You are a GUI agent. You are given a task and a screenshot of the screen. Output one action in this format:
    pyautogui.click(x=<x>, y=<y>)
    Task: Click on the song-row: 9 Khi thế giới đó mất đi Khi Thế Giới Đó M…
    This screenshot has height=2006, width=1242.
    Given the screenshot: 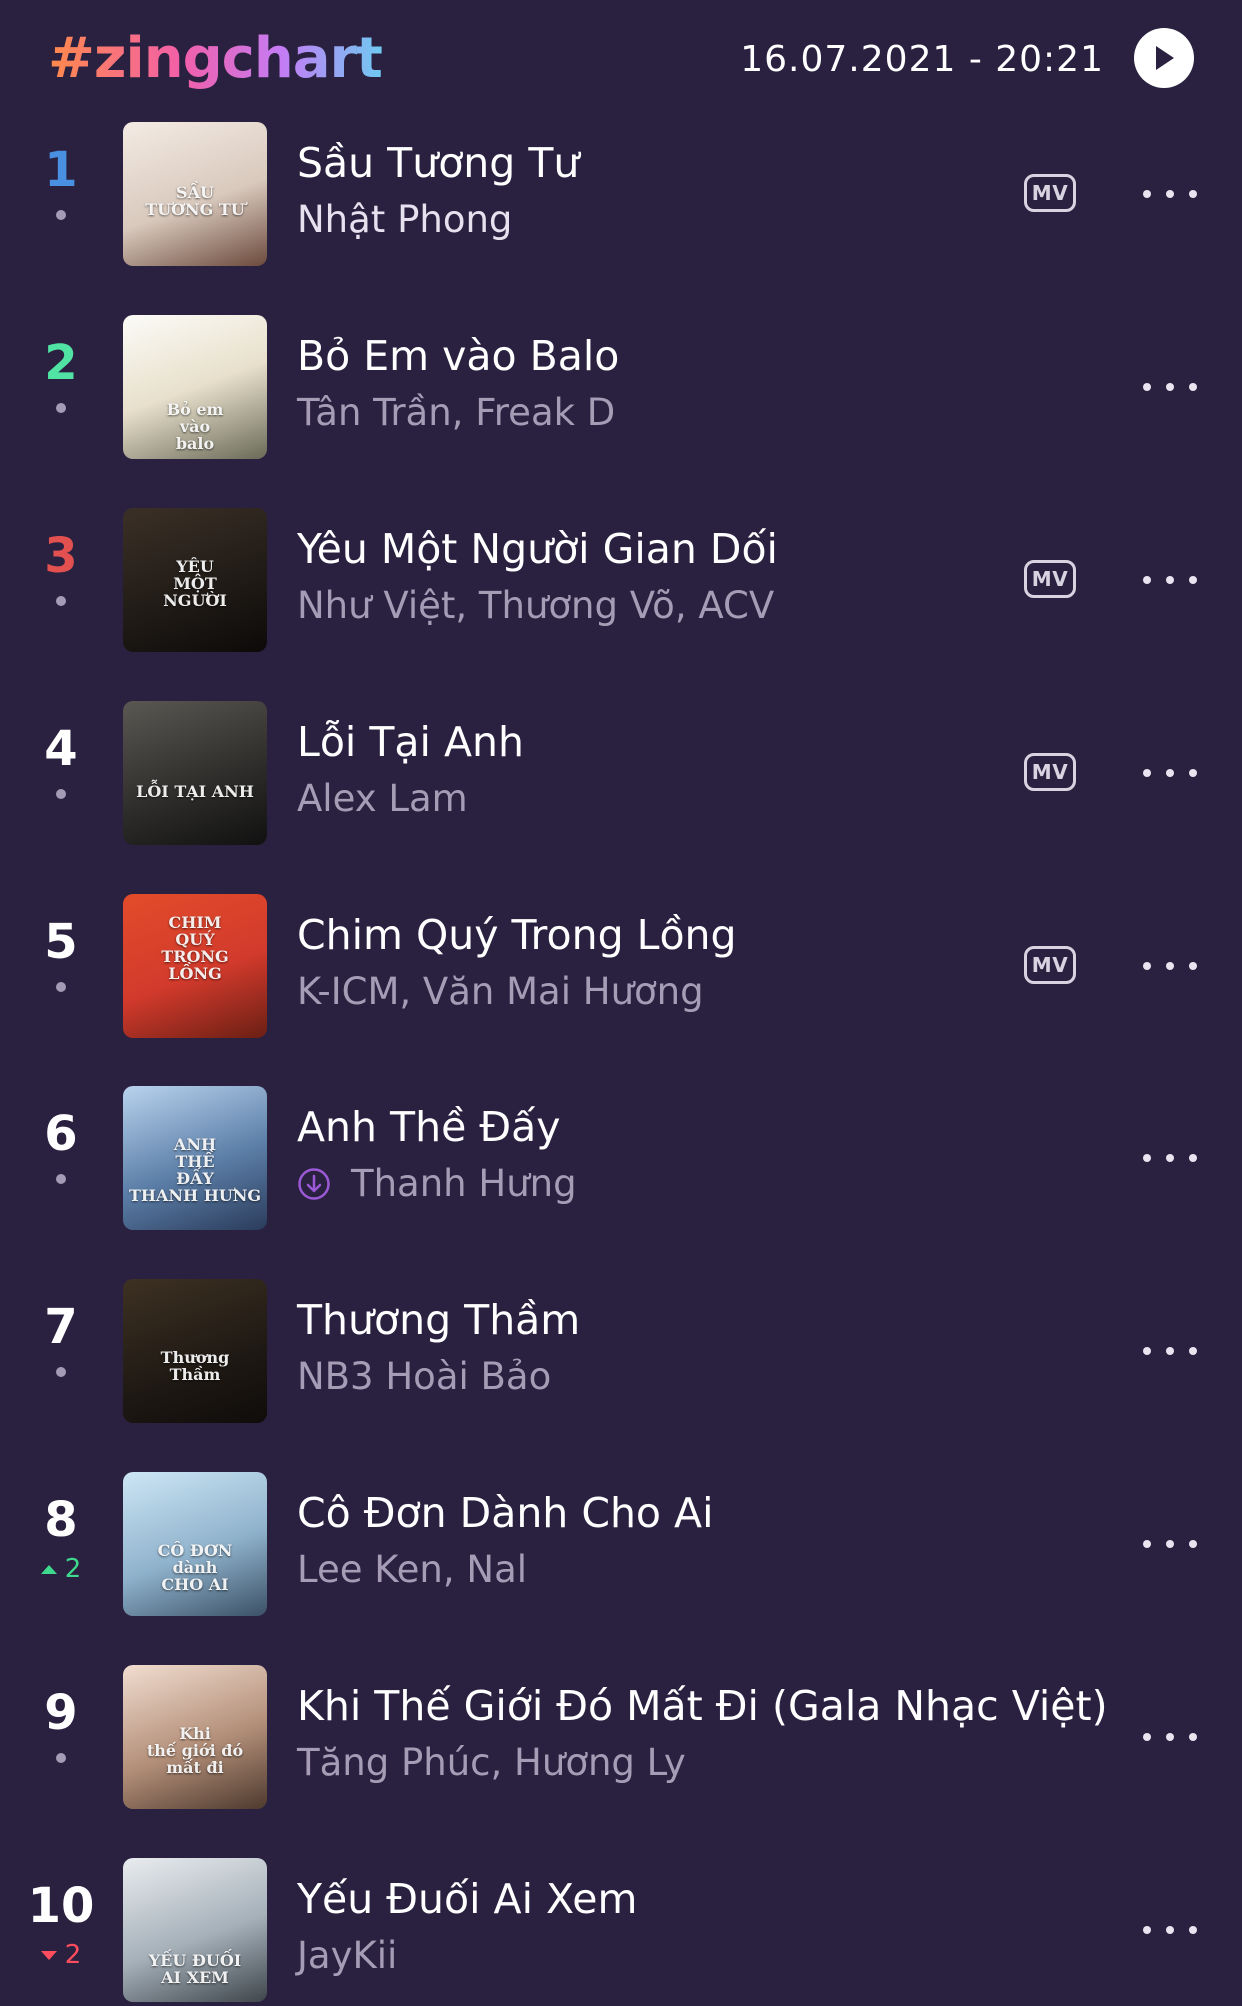 What is the action you would take?
    pyautogui.click(x=621, y=1738)
    